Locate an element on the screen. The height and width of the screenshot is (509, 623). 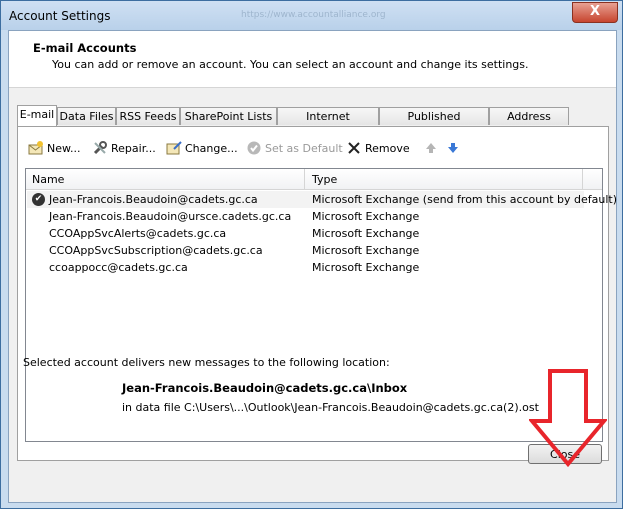
list-column-header: Name Type is located at coordinates (314, 179).